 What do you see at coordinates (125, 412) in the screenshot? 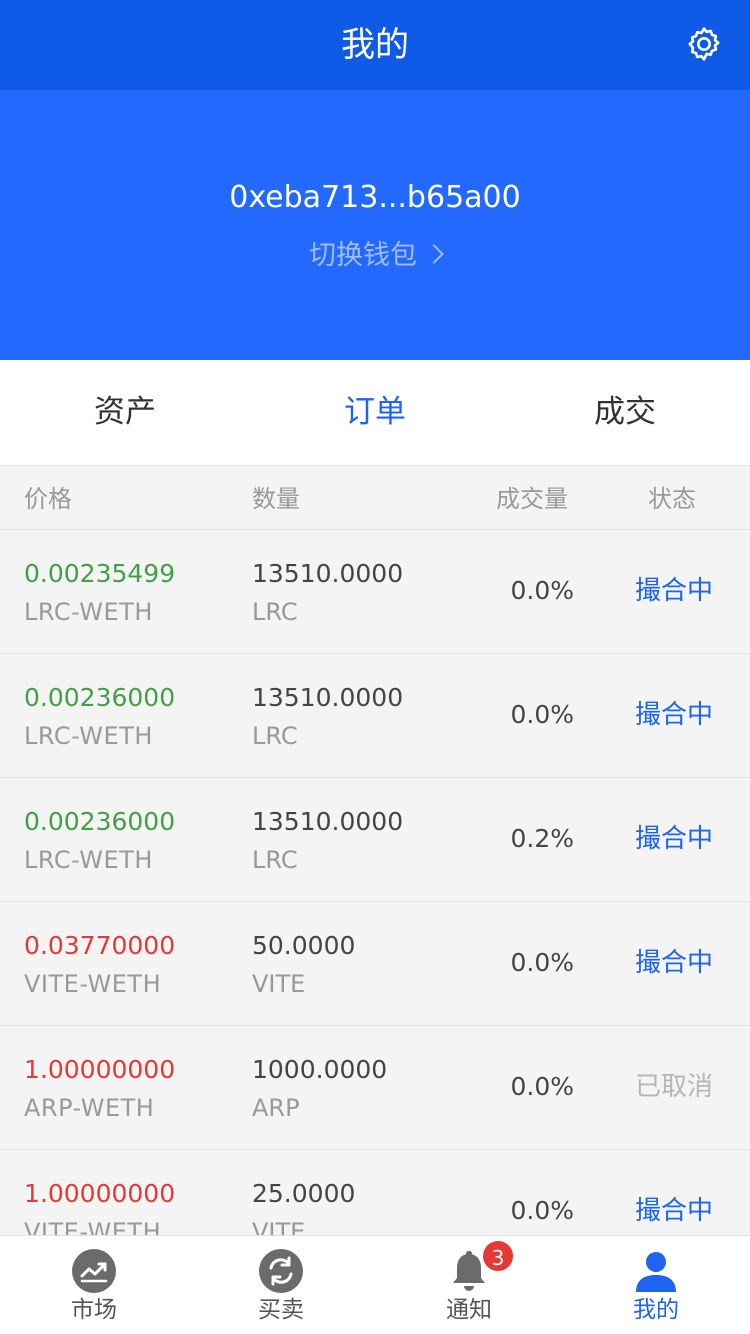
I see `tab-assets: 资产` at bounding box center [125, 412].